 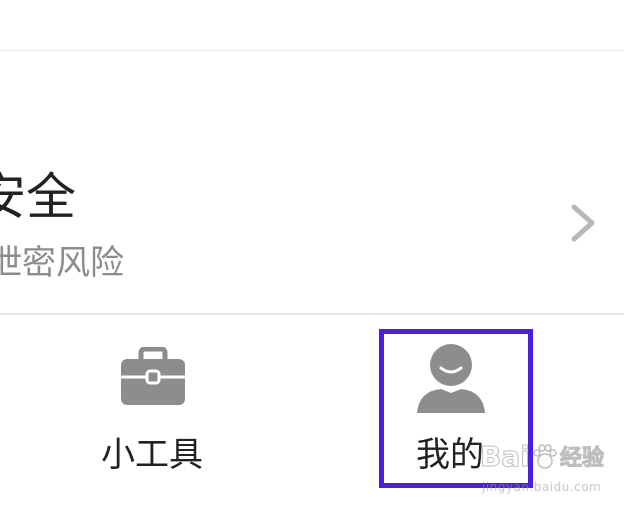 What do you see at coordinates (38, 197) in the screenshot?
I see `card-title: 安全` at bounding box center [38, 197].